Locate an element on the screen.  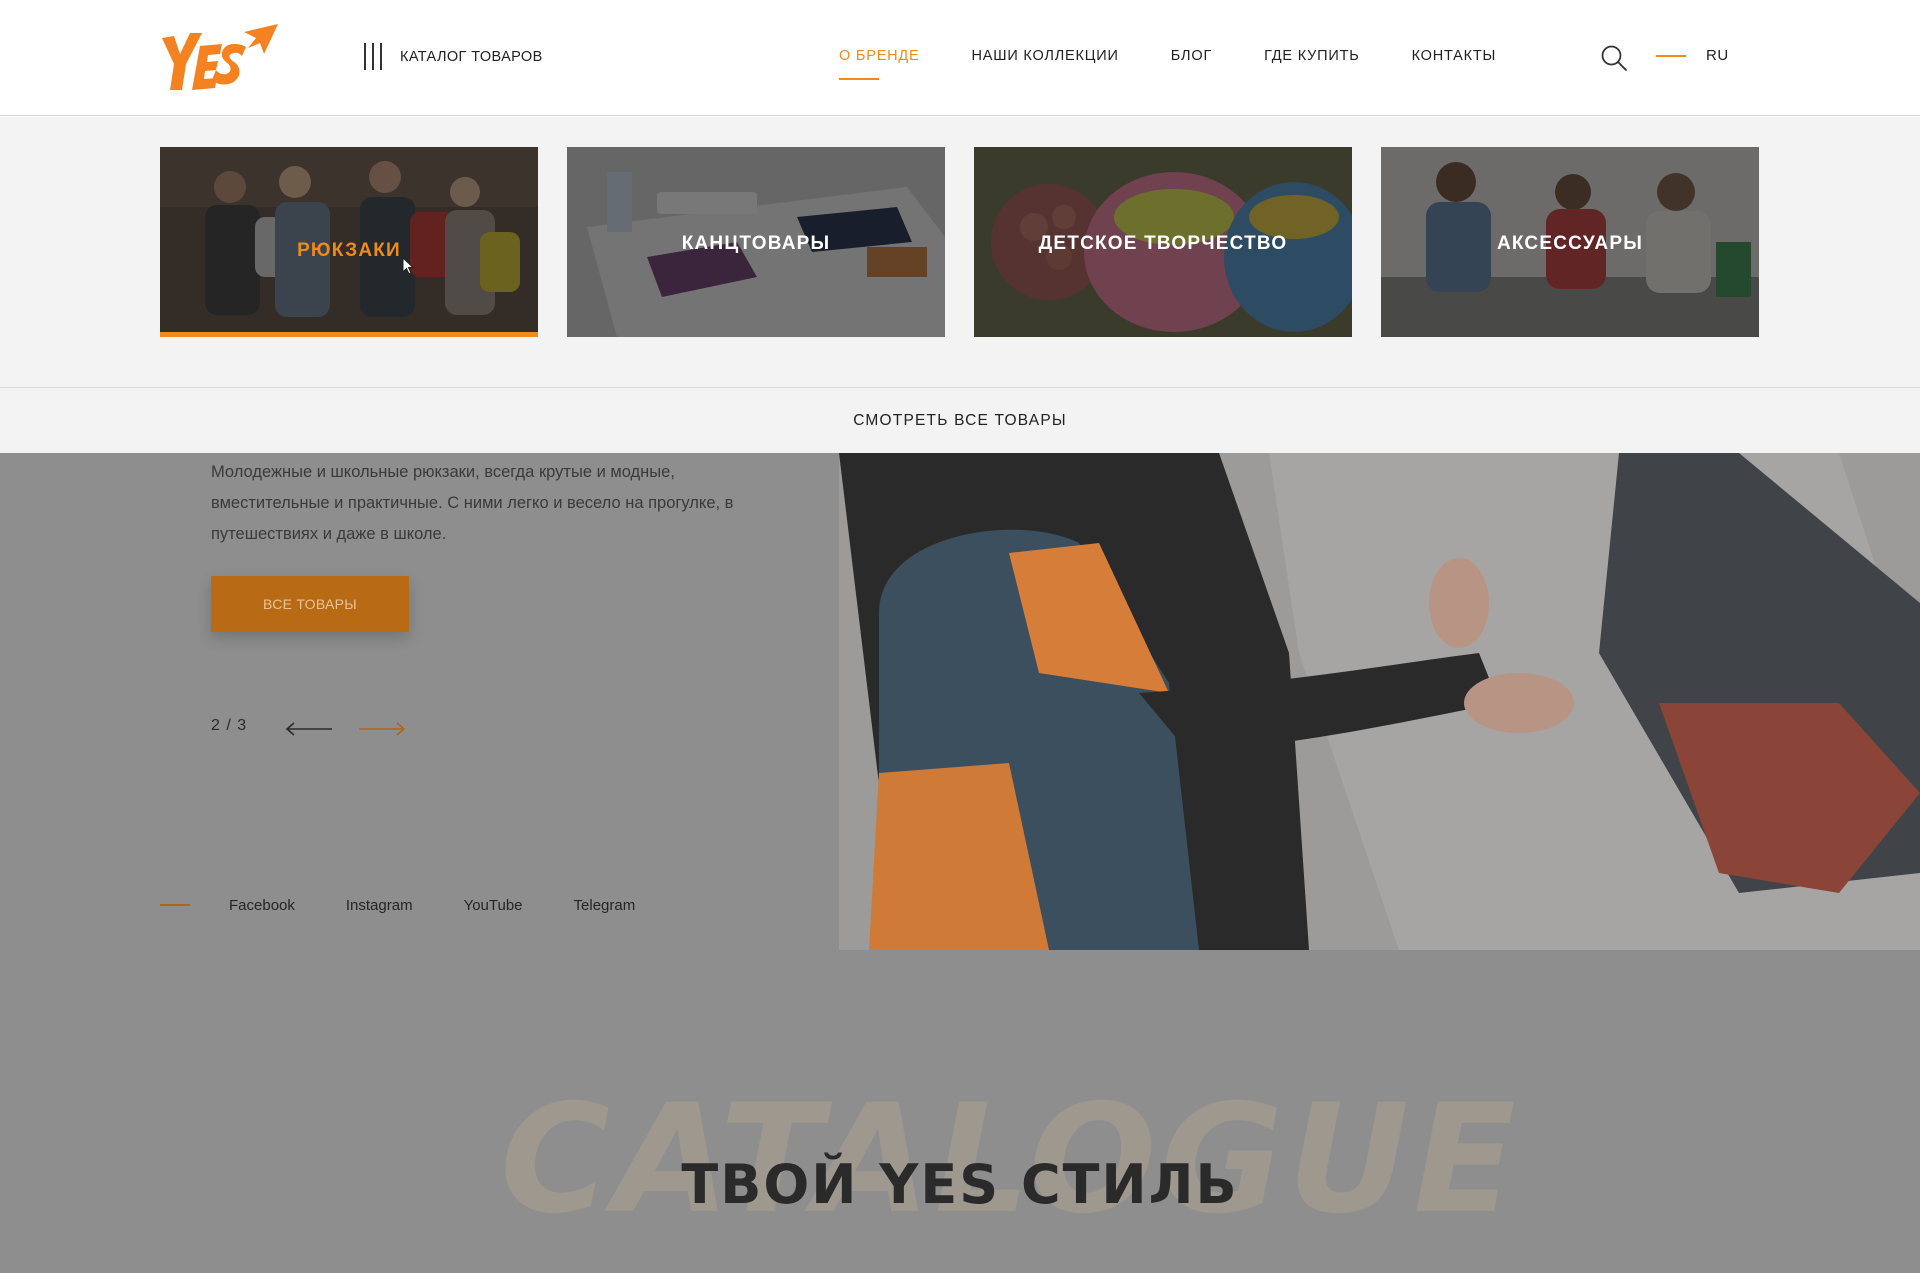
category-title: ДЕТСКОЕ ТВОРЧЕСТВО is located at coordinates (1163, 243).